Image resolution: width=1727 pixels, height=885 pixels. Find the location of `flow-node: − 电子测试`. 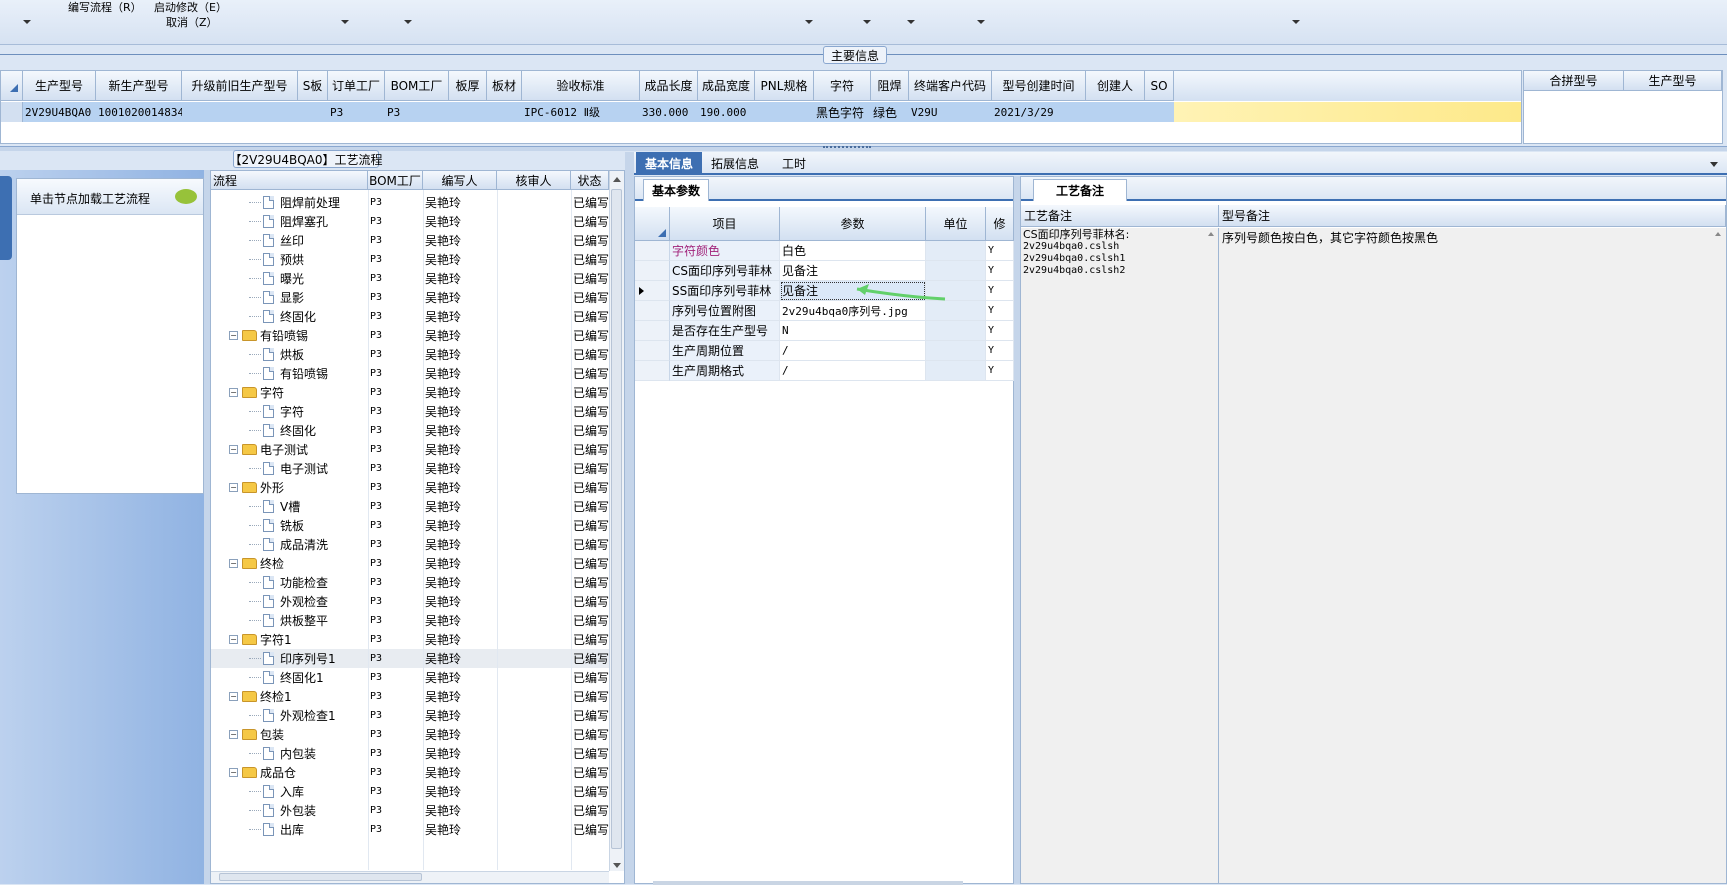

flow-node: − 电子测试 is located at coordinates (268, 449).